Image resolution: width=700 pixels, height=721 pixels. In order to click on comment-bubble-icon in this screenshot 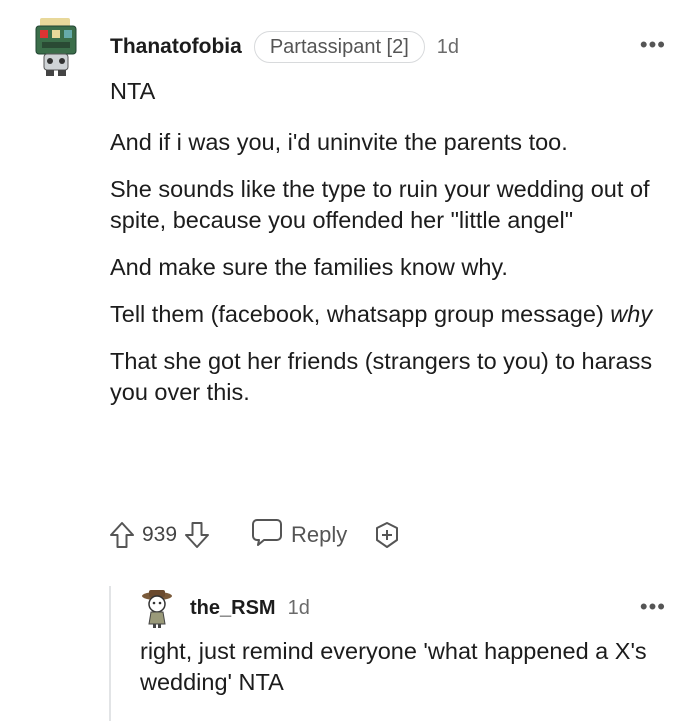, I will do `click(267, 535)`.